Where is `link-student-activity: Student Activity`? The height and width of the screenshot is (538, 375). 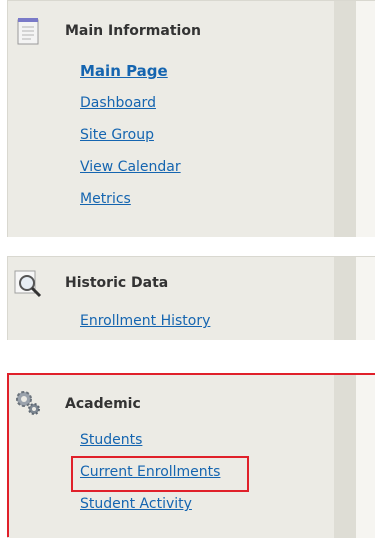 link-student-activity: Student Activity is located at coordinates (150, 510).